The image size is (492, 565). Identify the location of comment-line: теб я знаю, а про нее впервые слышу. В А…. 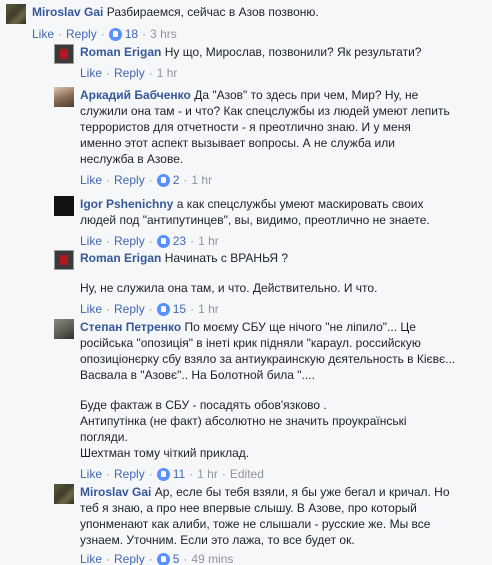
(248, 508).